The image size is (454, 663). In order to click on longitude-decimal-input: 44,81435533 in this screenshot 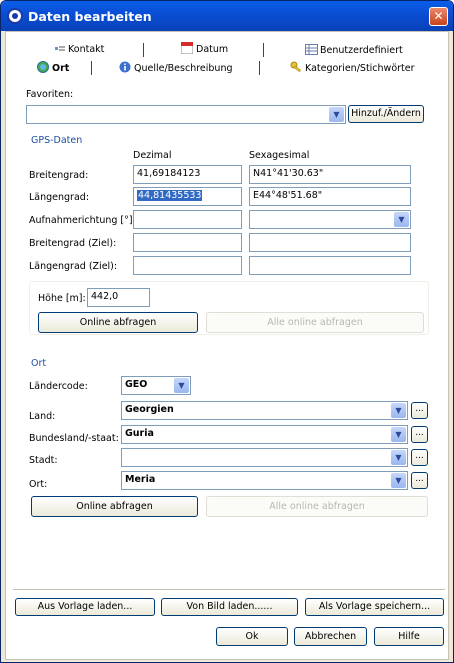, I will do `click(187, 196)`.